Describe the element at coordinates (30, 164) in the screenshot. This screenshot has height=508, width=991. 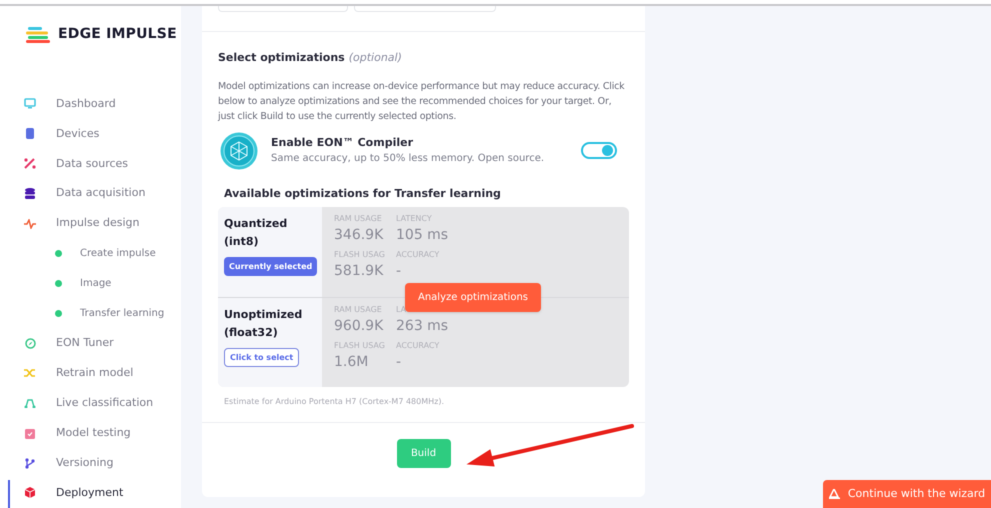
I see `percent-icon` at that location.